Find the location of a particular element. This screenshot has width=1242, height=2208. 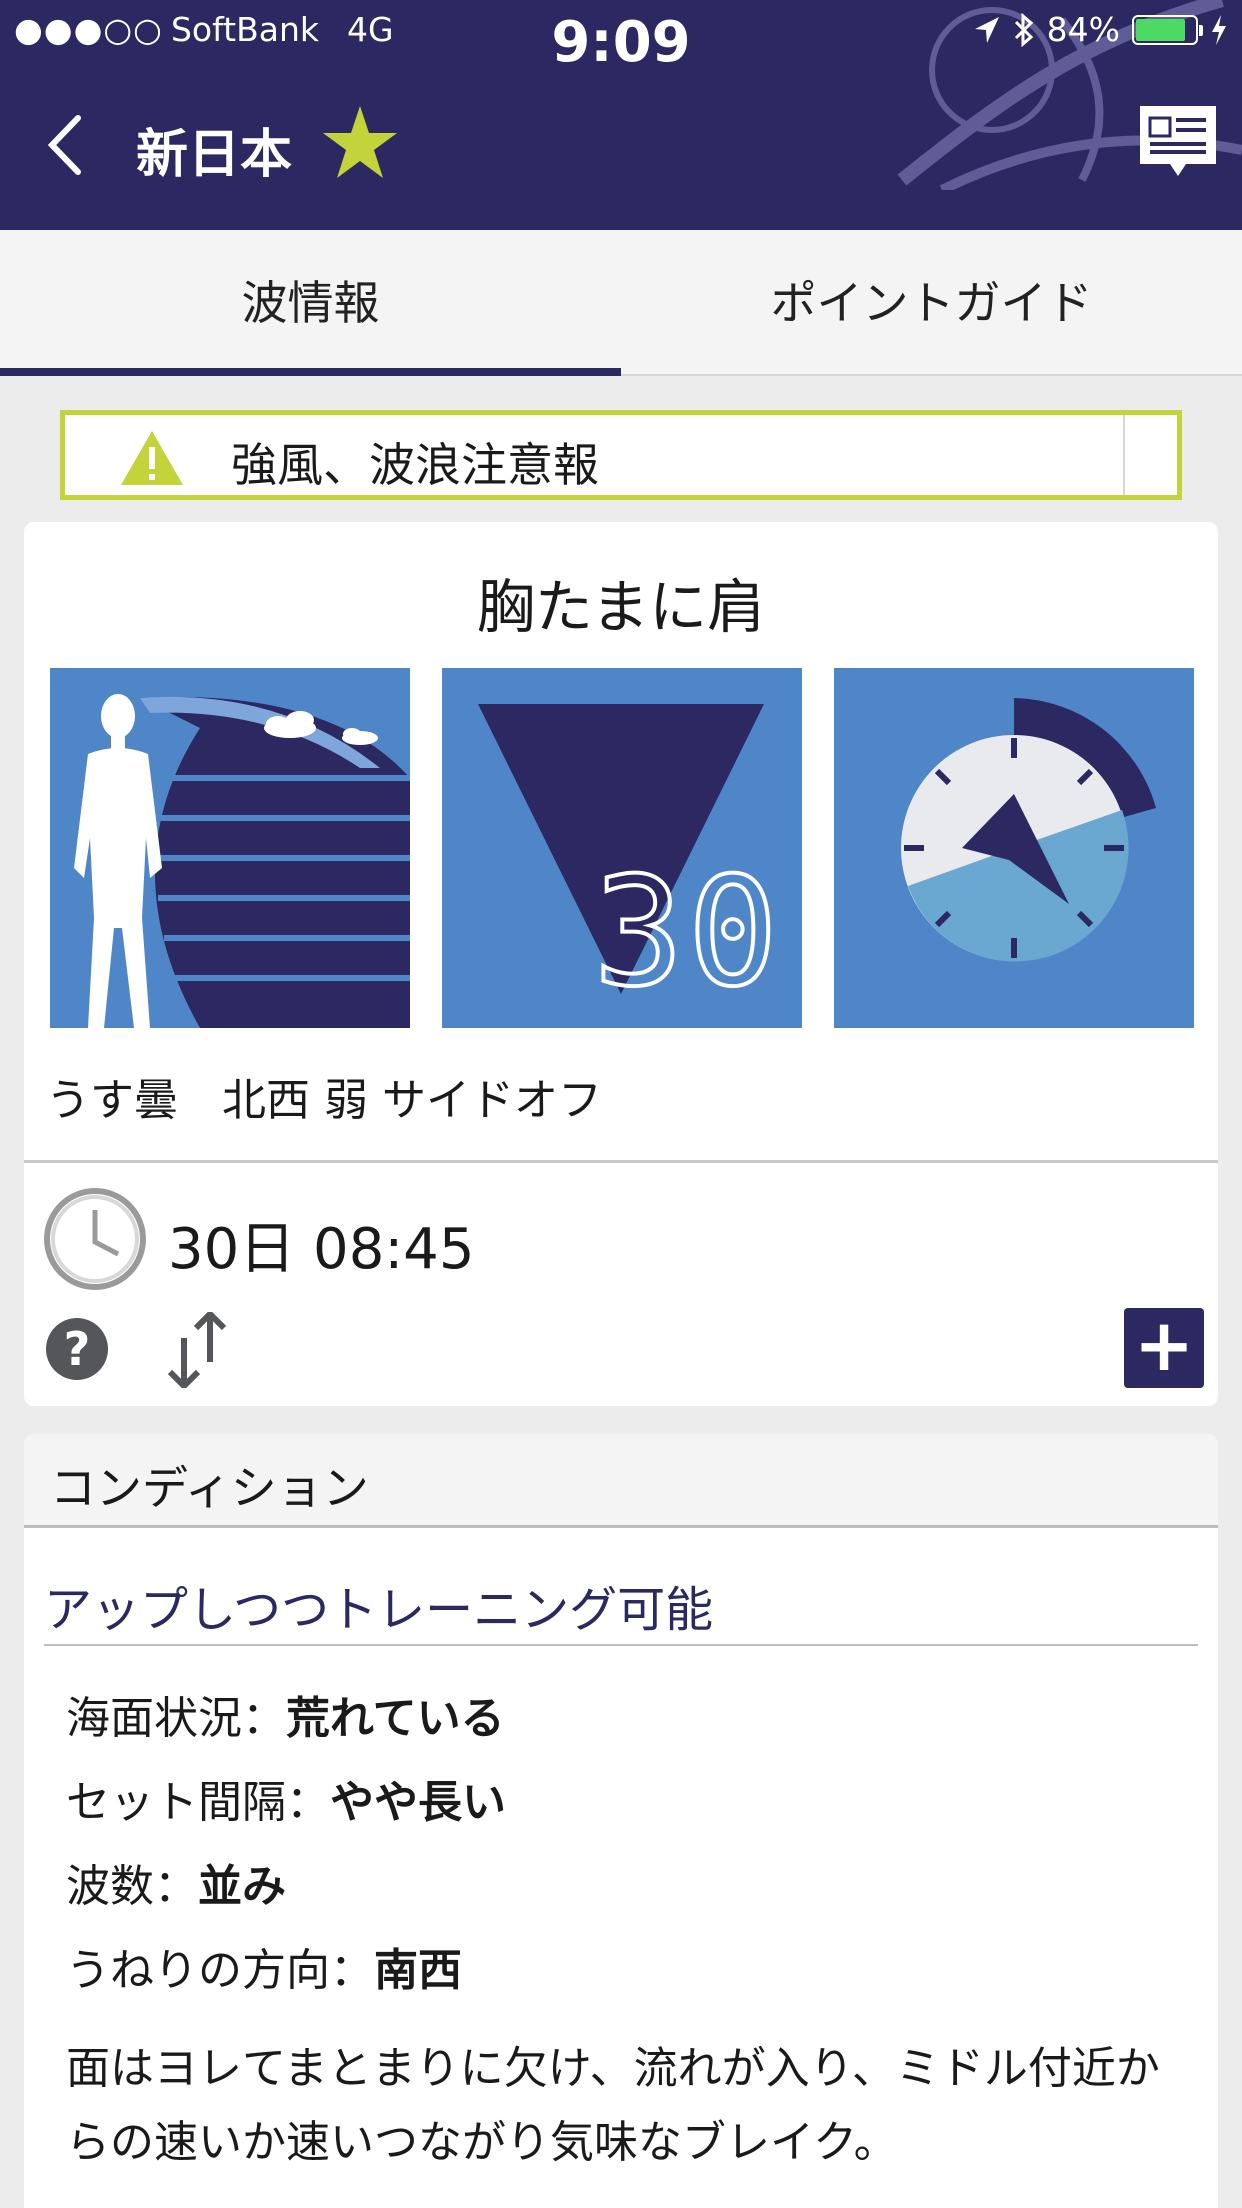

back-icon is located at coordinates (65, 145).